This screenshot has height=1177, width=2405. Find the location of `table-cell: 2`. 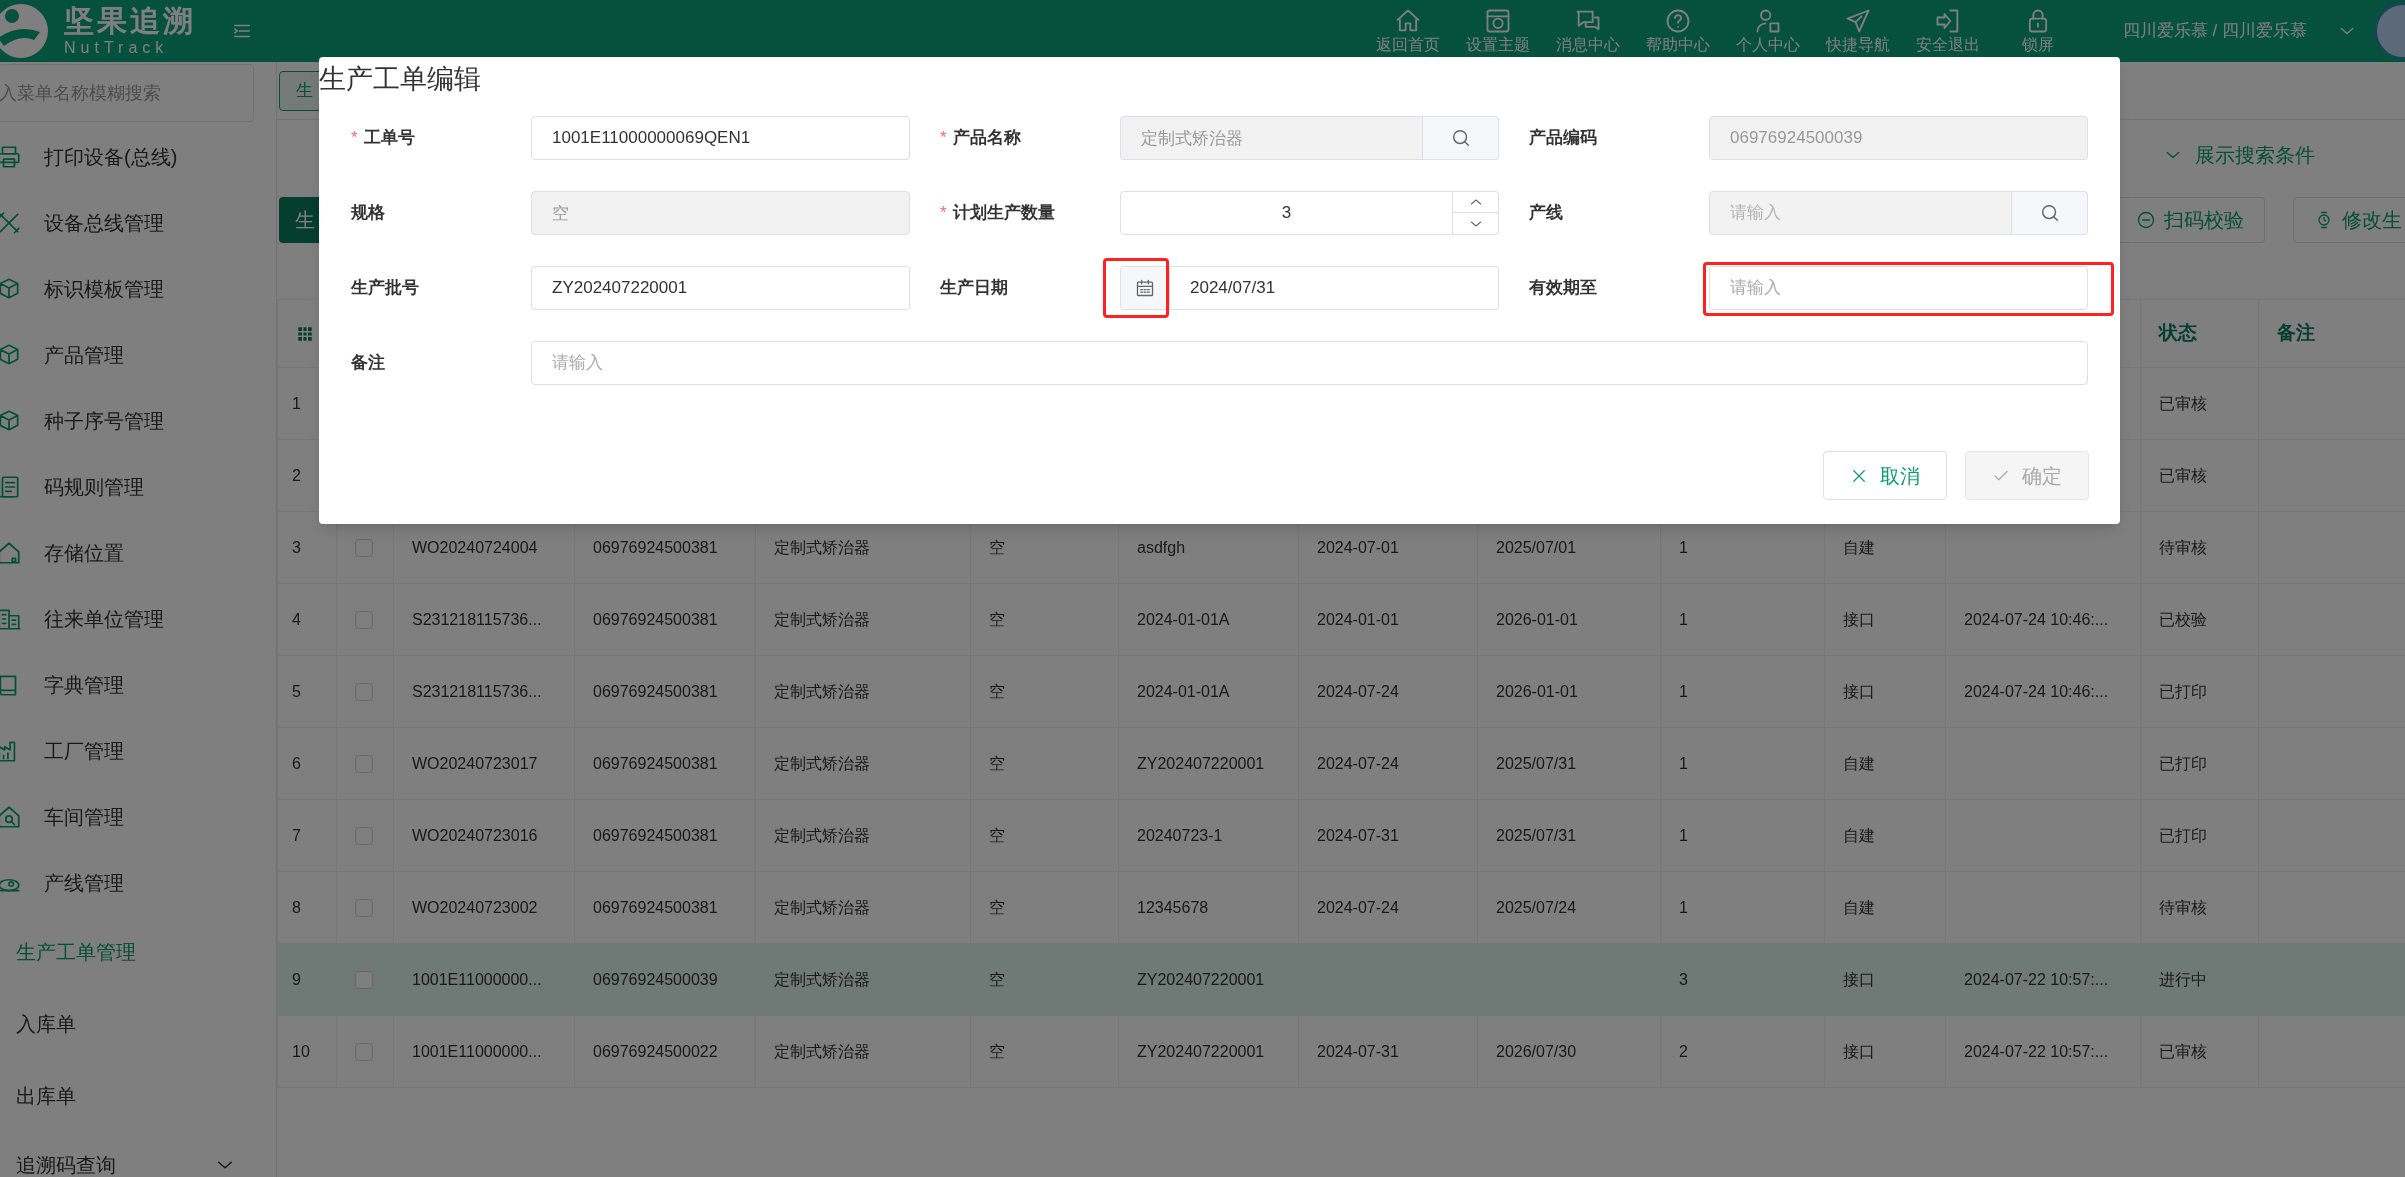

table-cell: 2 is located at coordinates (1743, 1052).